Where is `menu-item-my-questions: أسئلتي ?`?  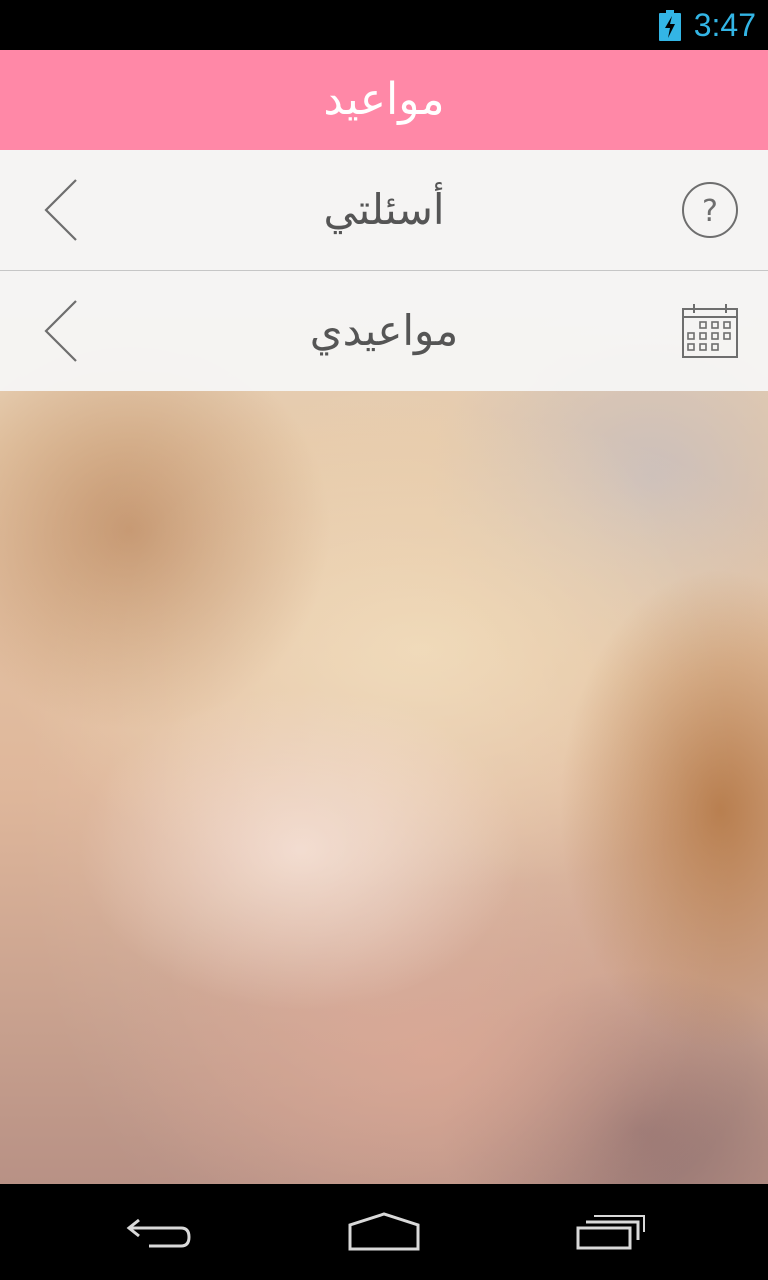
menu-item-my-questions: أسئلتي ? is located at coordinates (384, 210).